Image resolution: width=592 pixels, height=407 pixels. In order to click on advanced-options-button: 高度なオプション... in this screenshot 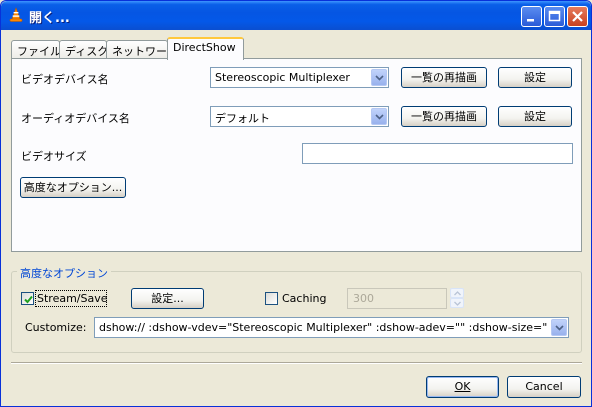, I will do `click(73, 187)`.